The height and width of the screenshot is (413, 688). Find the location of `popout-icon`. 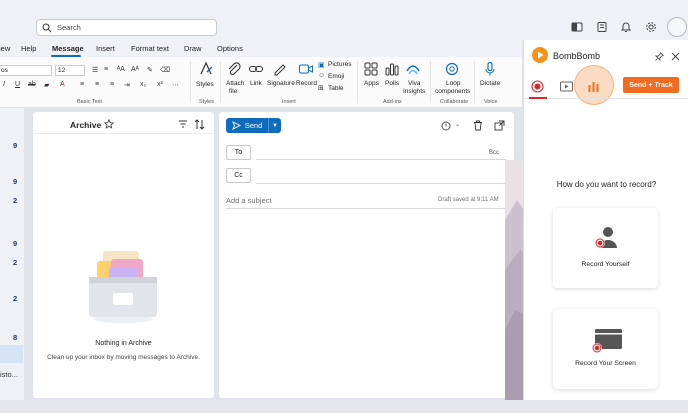

popout-icon is located at coordinates (499, 125).